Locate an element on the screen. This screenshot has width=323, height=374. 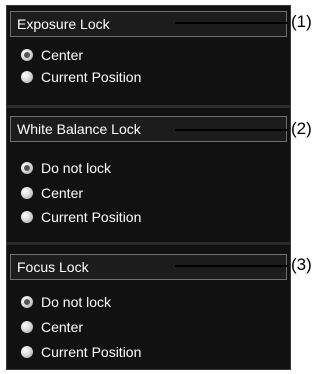
white-balance-lock-option-do-not-lock: Do not lock is located at coordinates (66, 168).